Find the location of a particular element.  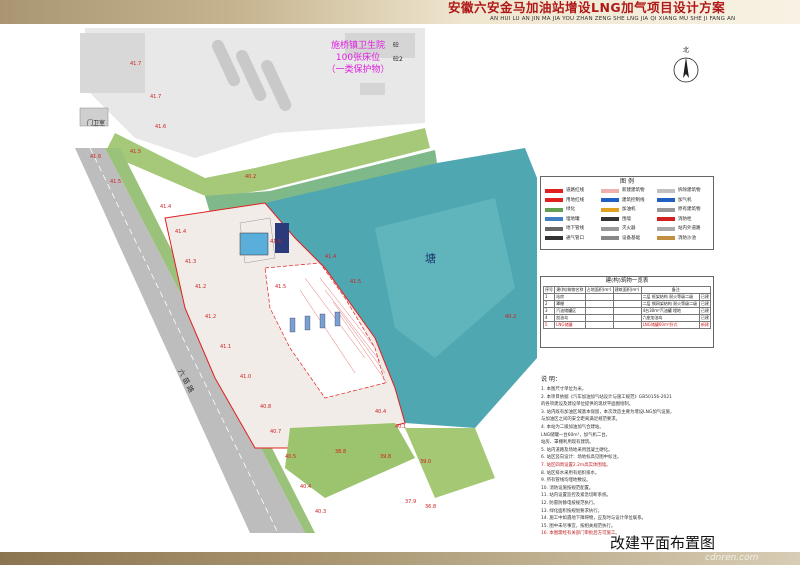

note-line: 15. 图中未尽事宜，按相关规范执行。 is located at coordinates (578, 526).